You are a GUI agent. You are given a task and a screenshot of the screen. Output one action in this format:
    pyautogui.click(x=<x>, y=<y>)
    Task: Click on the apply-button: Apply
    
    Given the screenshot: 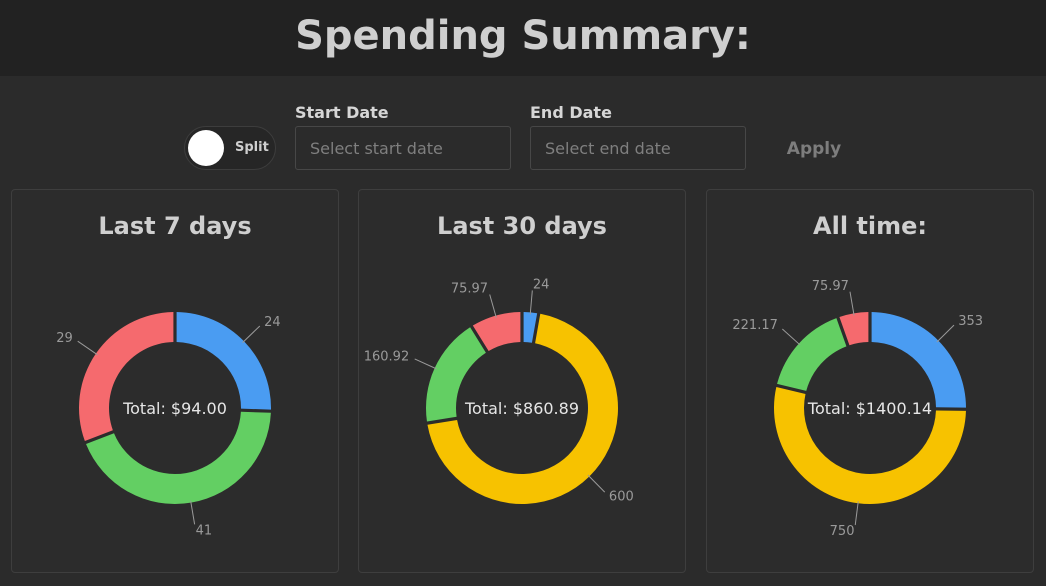 What is the action you would take?
    pyautogui.click(x=814, y=149)
    